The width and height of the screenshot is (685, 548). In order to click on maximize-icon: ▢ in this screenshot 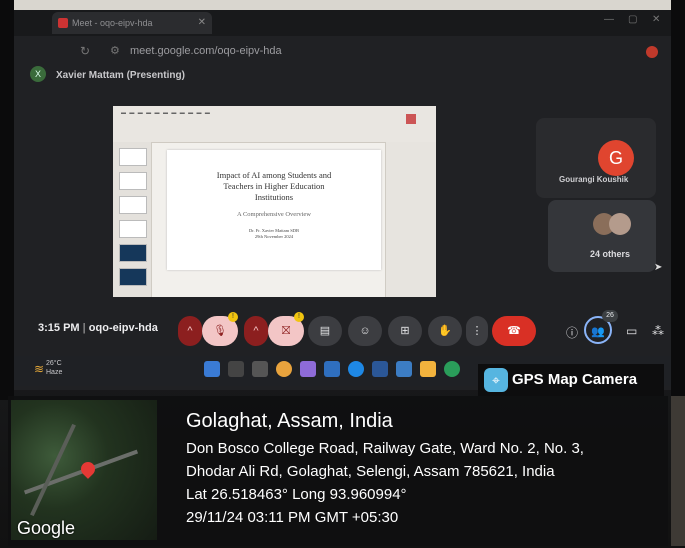, I will do `click(632, 19)`.